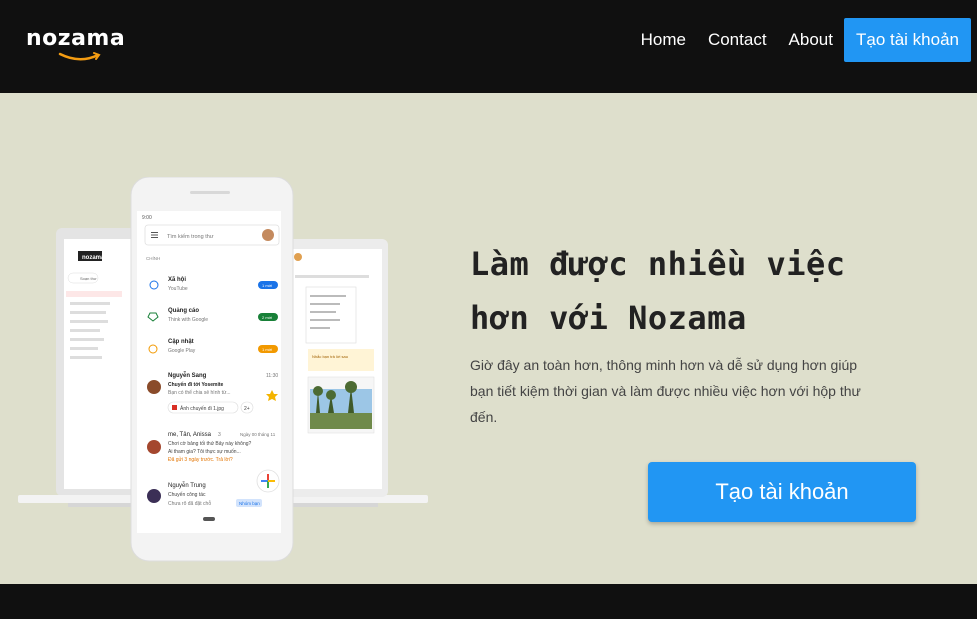  What do you see at coordinates (93, 258) in the screenshot?
I see `laptop-brand: nozama` at bounding box center [93, 258].